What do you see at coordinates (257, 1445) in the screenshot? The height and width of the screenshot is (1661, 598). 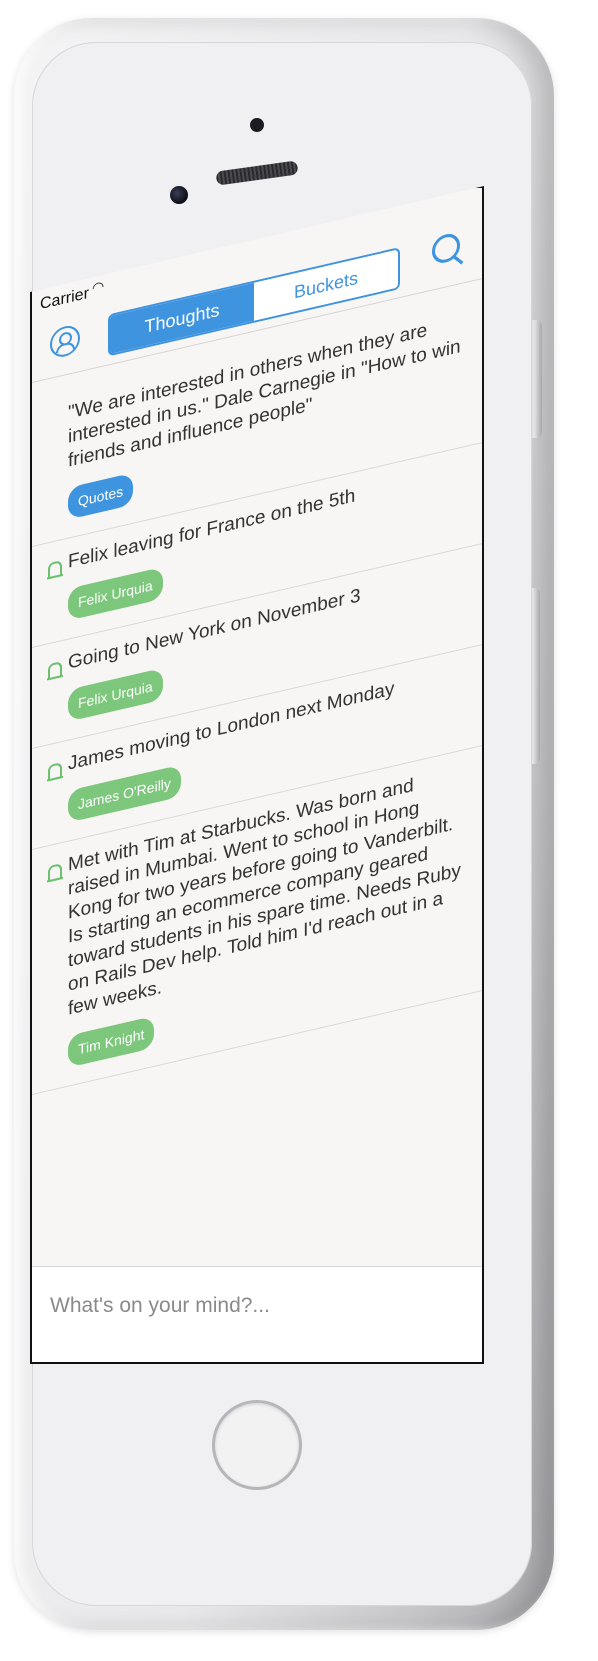 I see `home-button` at bounding box center [257, 1445].